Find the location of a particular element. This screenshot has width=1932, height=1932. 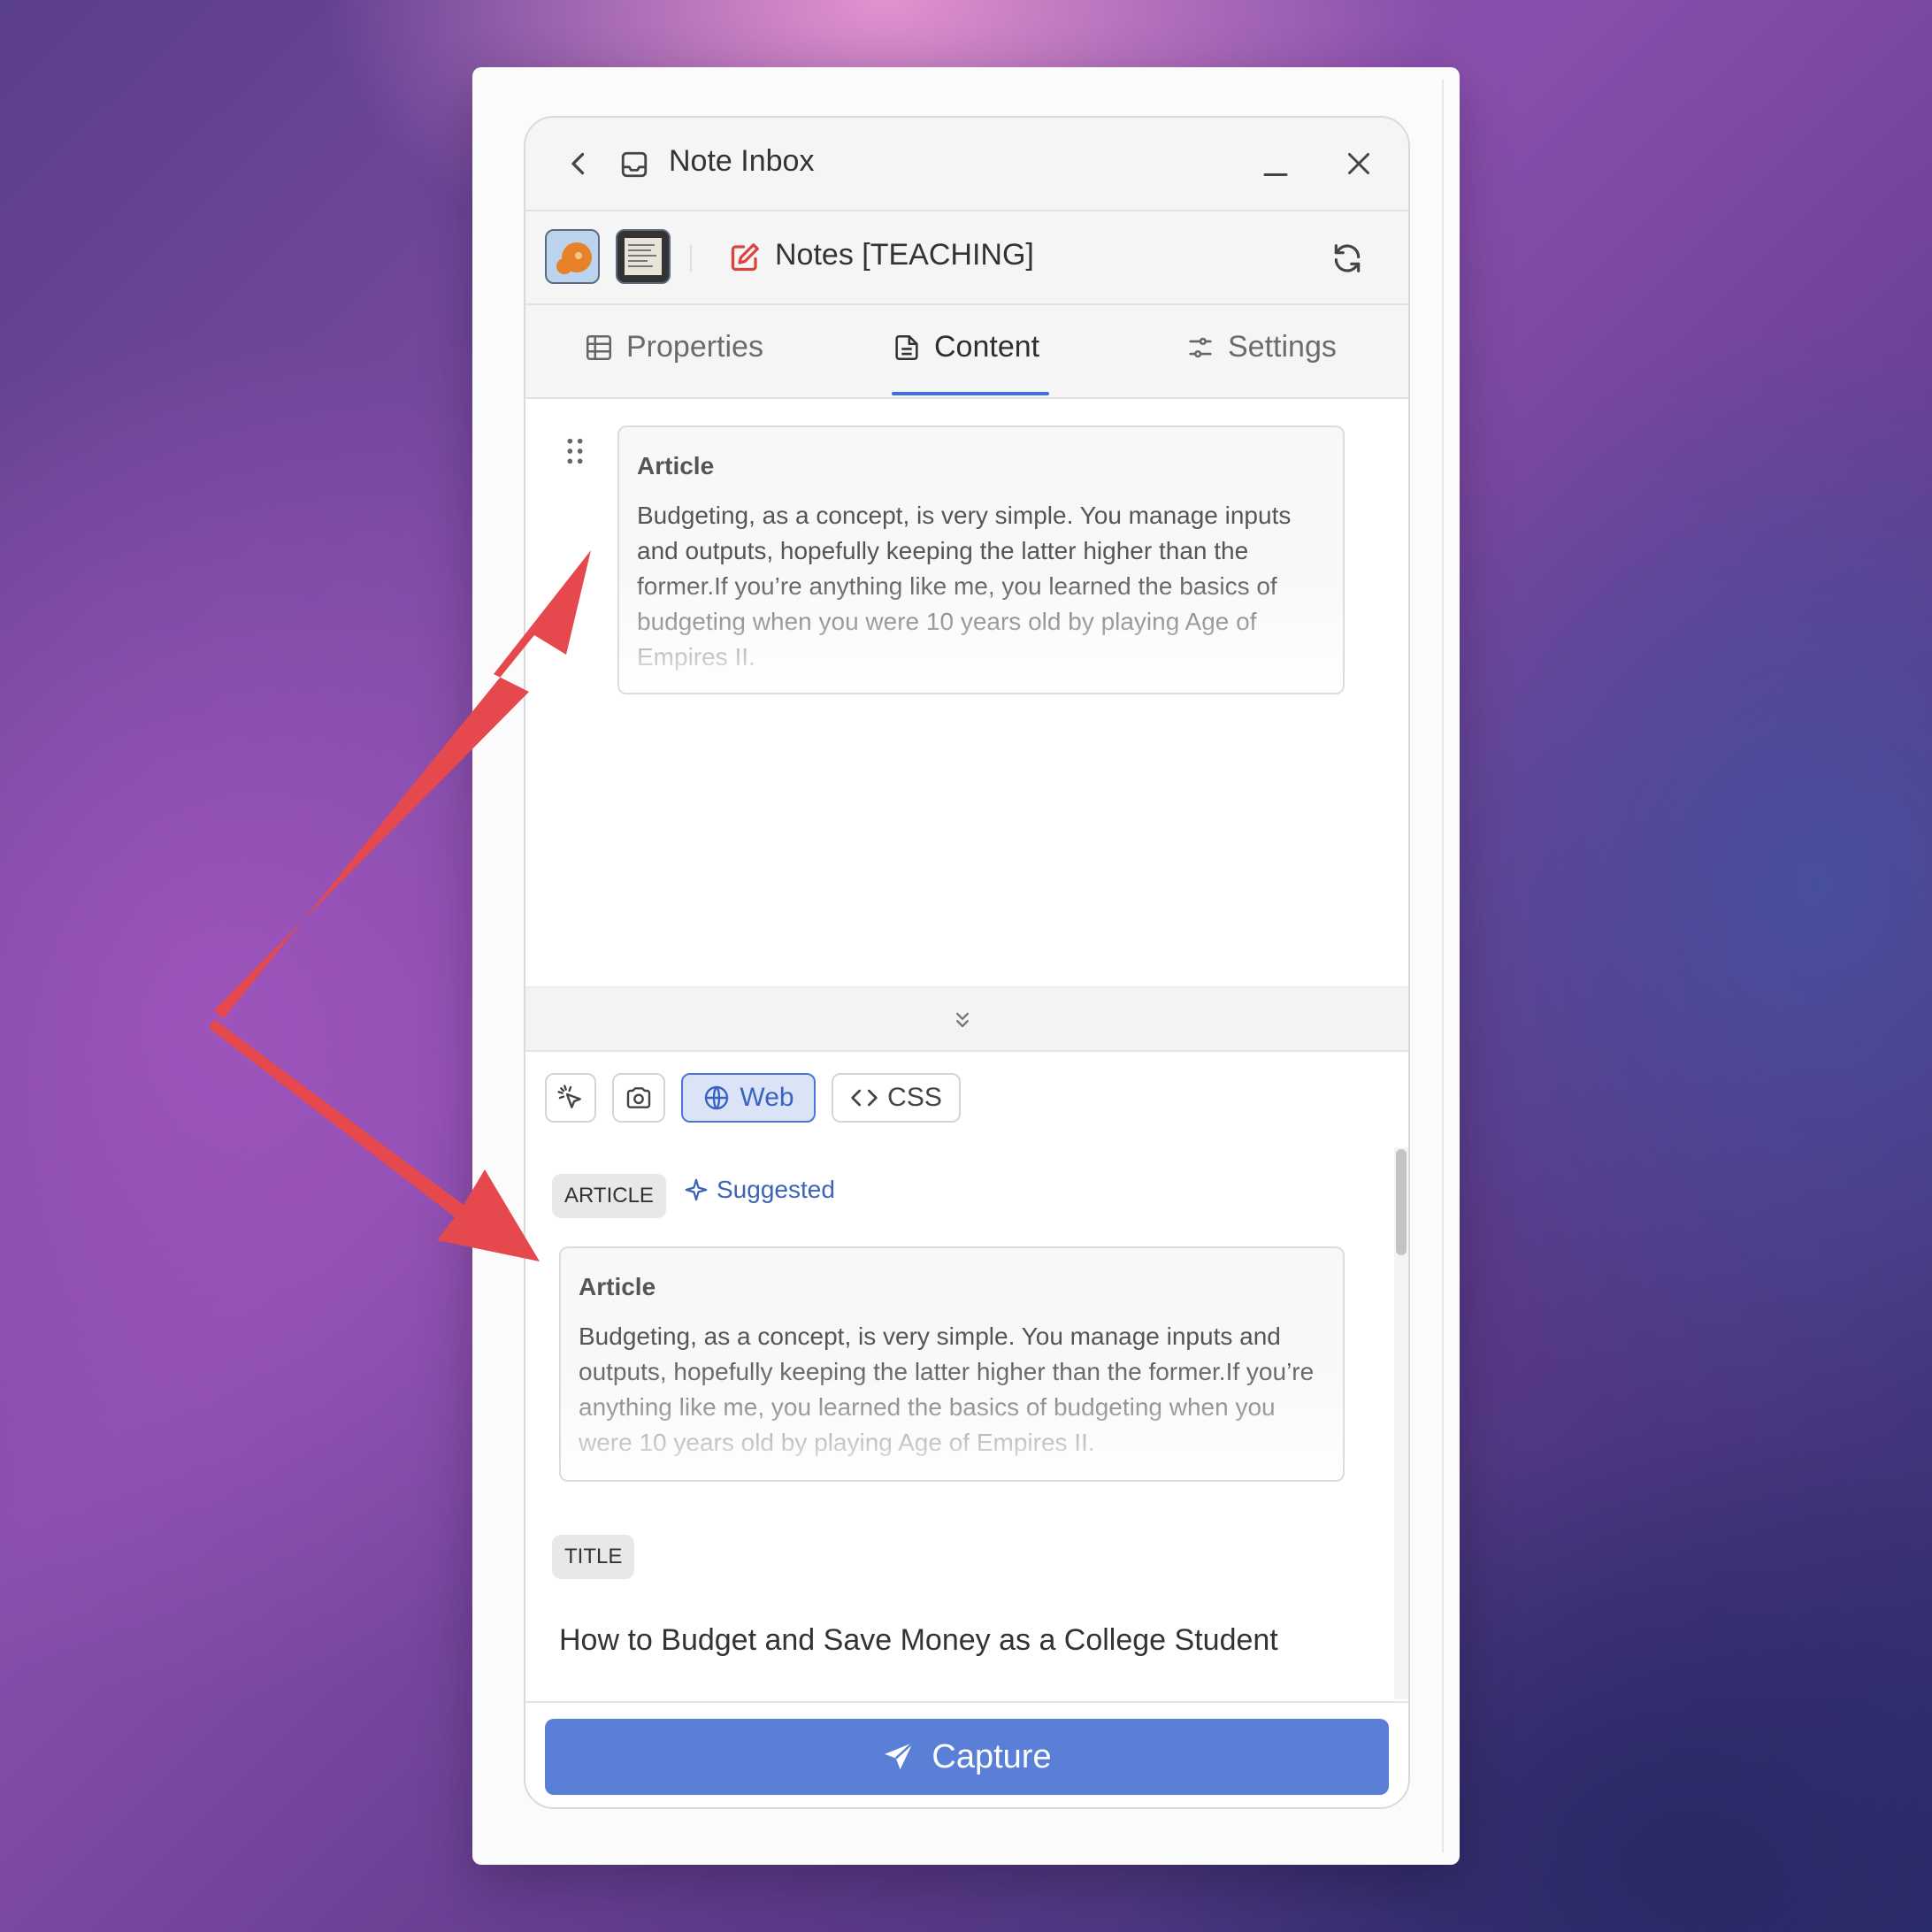

css-button: CSS is located at coordinates (896, 1098).